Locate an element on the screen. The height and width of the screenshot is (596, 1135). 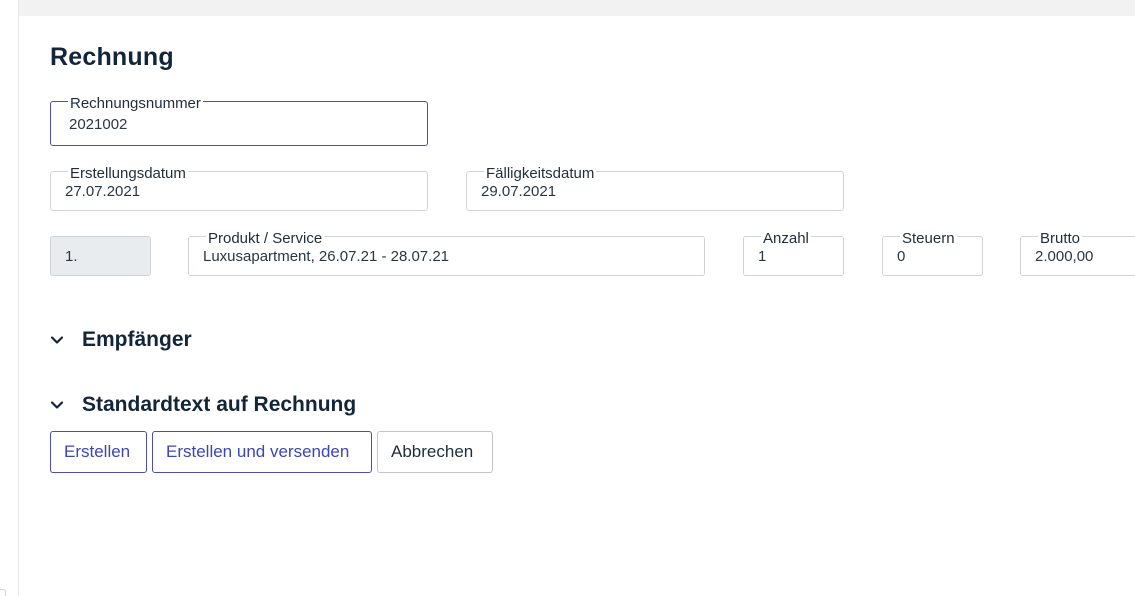
top-bar is located at coordinates (577, 8).